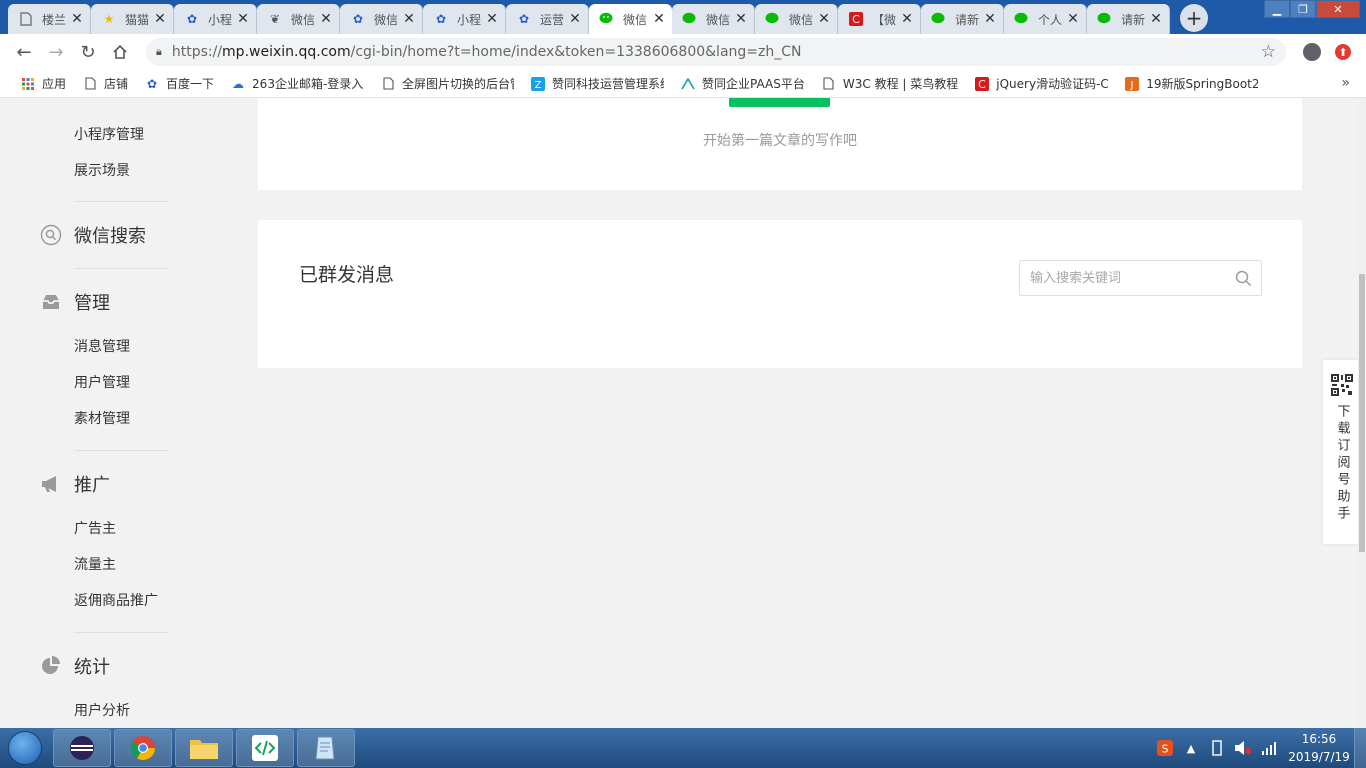 The width and height of the screenshot is (1366, 768). What do you see at coordinates (102, 418) in the screenshot?
I see `sidebar-item-materials: 素材管理` at bounding box center [102, 418].